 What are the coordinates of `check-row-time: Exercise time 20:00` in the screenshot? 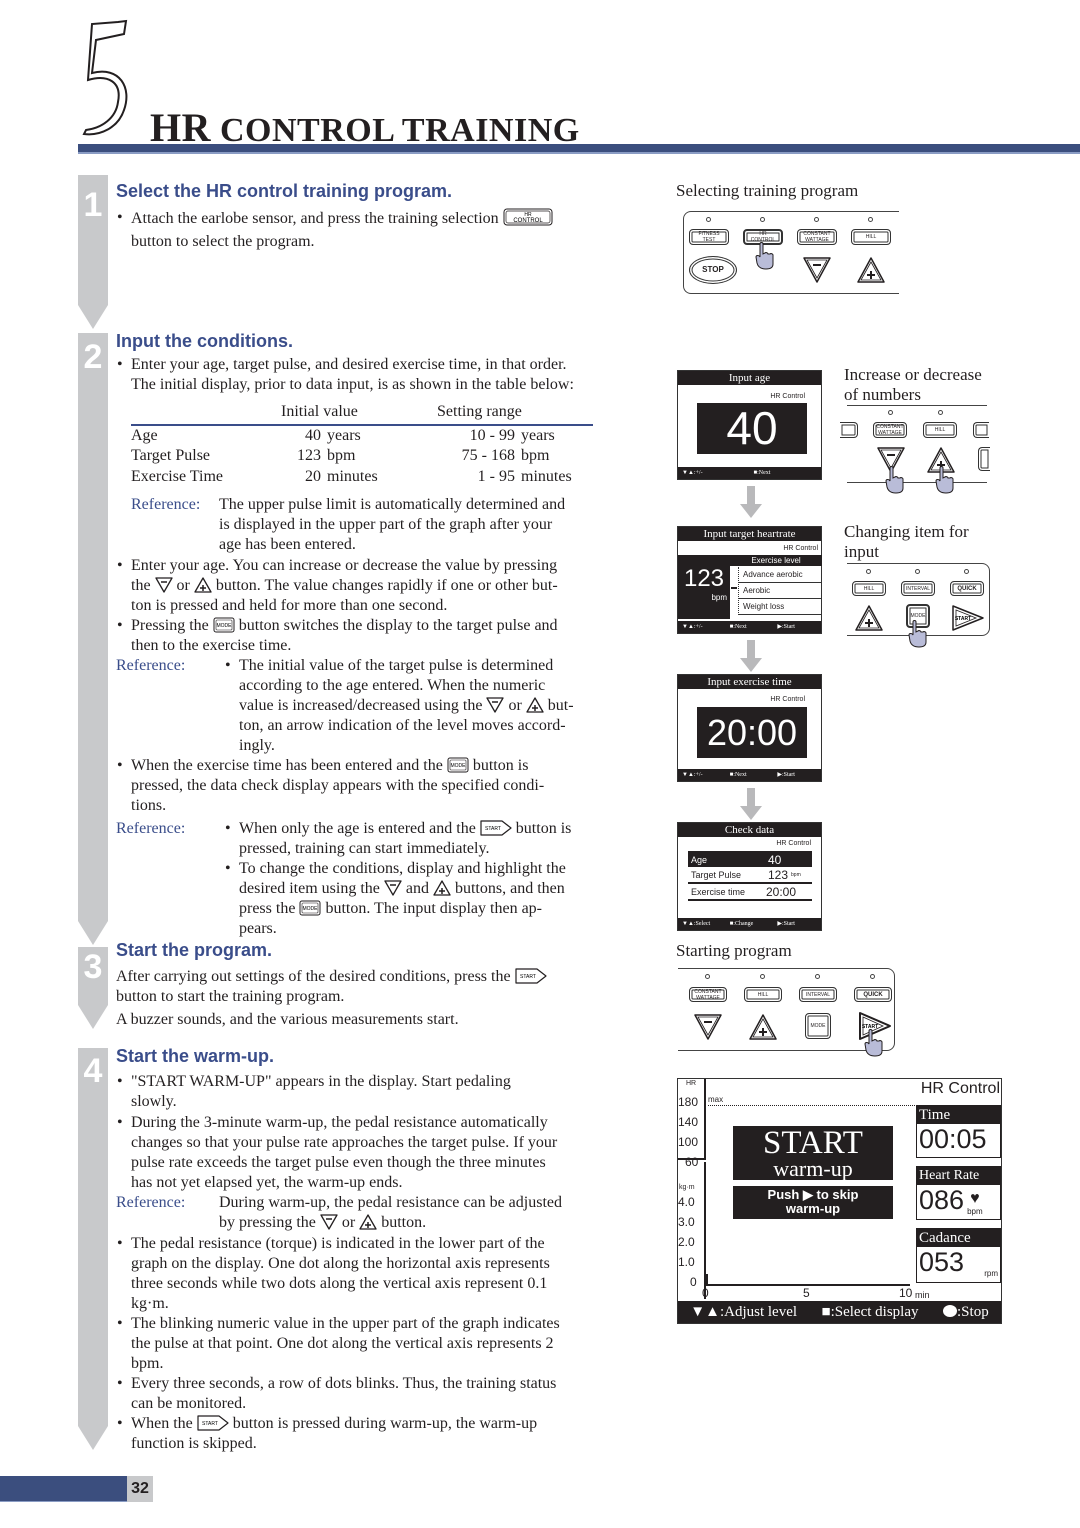 It's located at (750, 892).